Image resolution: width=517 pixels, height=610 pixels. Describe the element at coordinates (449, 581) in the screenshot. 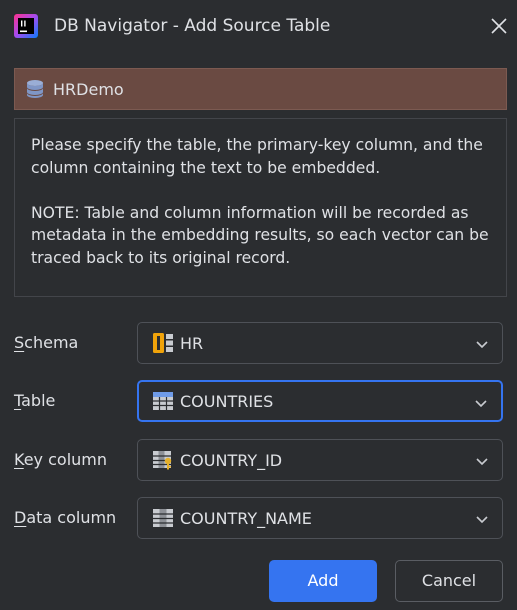

I see `cancel-button: Cancel` at that location.